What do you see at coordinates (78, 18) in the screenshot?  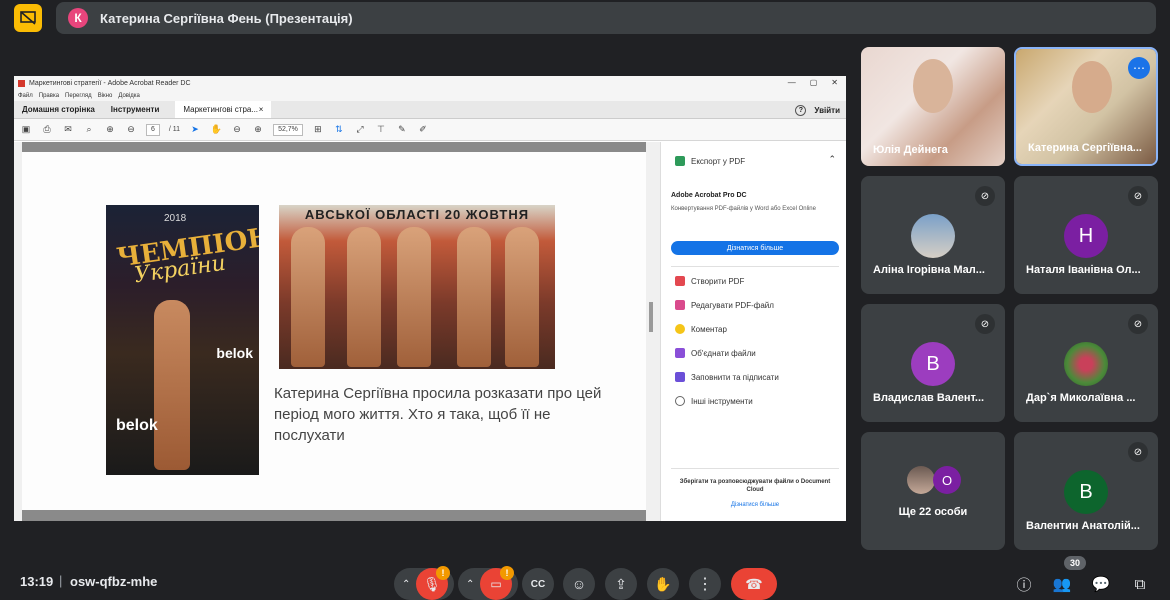 I see `presenter-avatar: К` at bounding box center [78, 18].